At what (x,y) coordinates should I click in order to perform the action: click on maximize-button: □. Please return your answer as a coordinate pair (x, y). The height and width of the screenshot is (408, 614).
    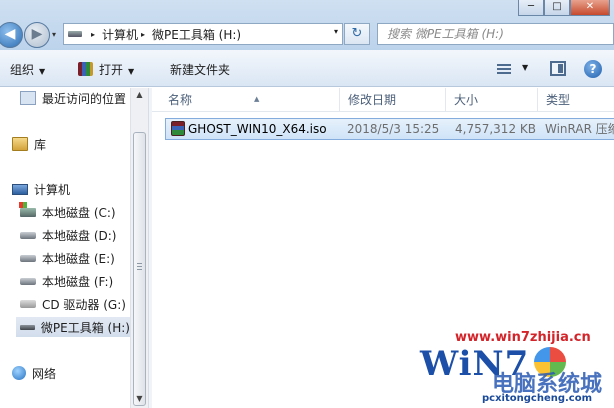
    Looking at the image, I should click on (557, 8).